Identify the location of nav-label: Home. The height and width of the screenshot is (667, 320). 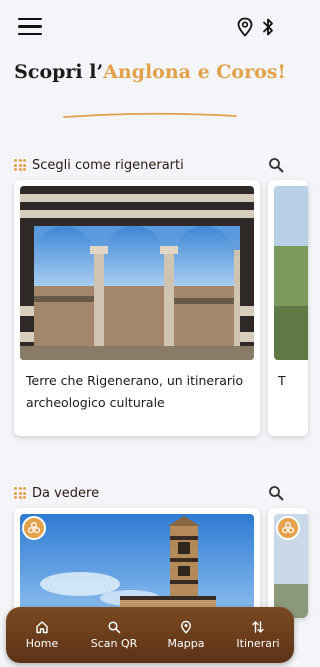
(42, 643).